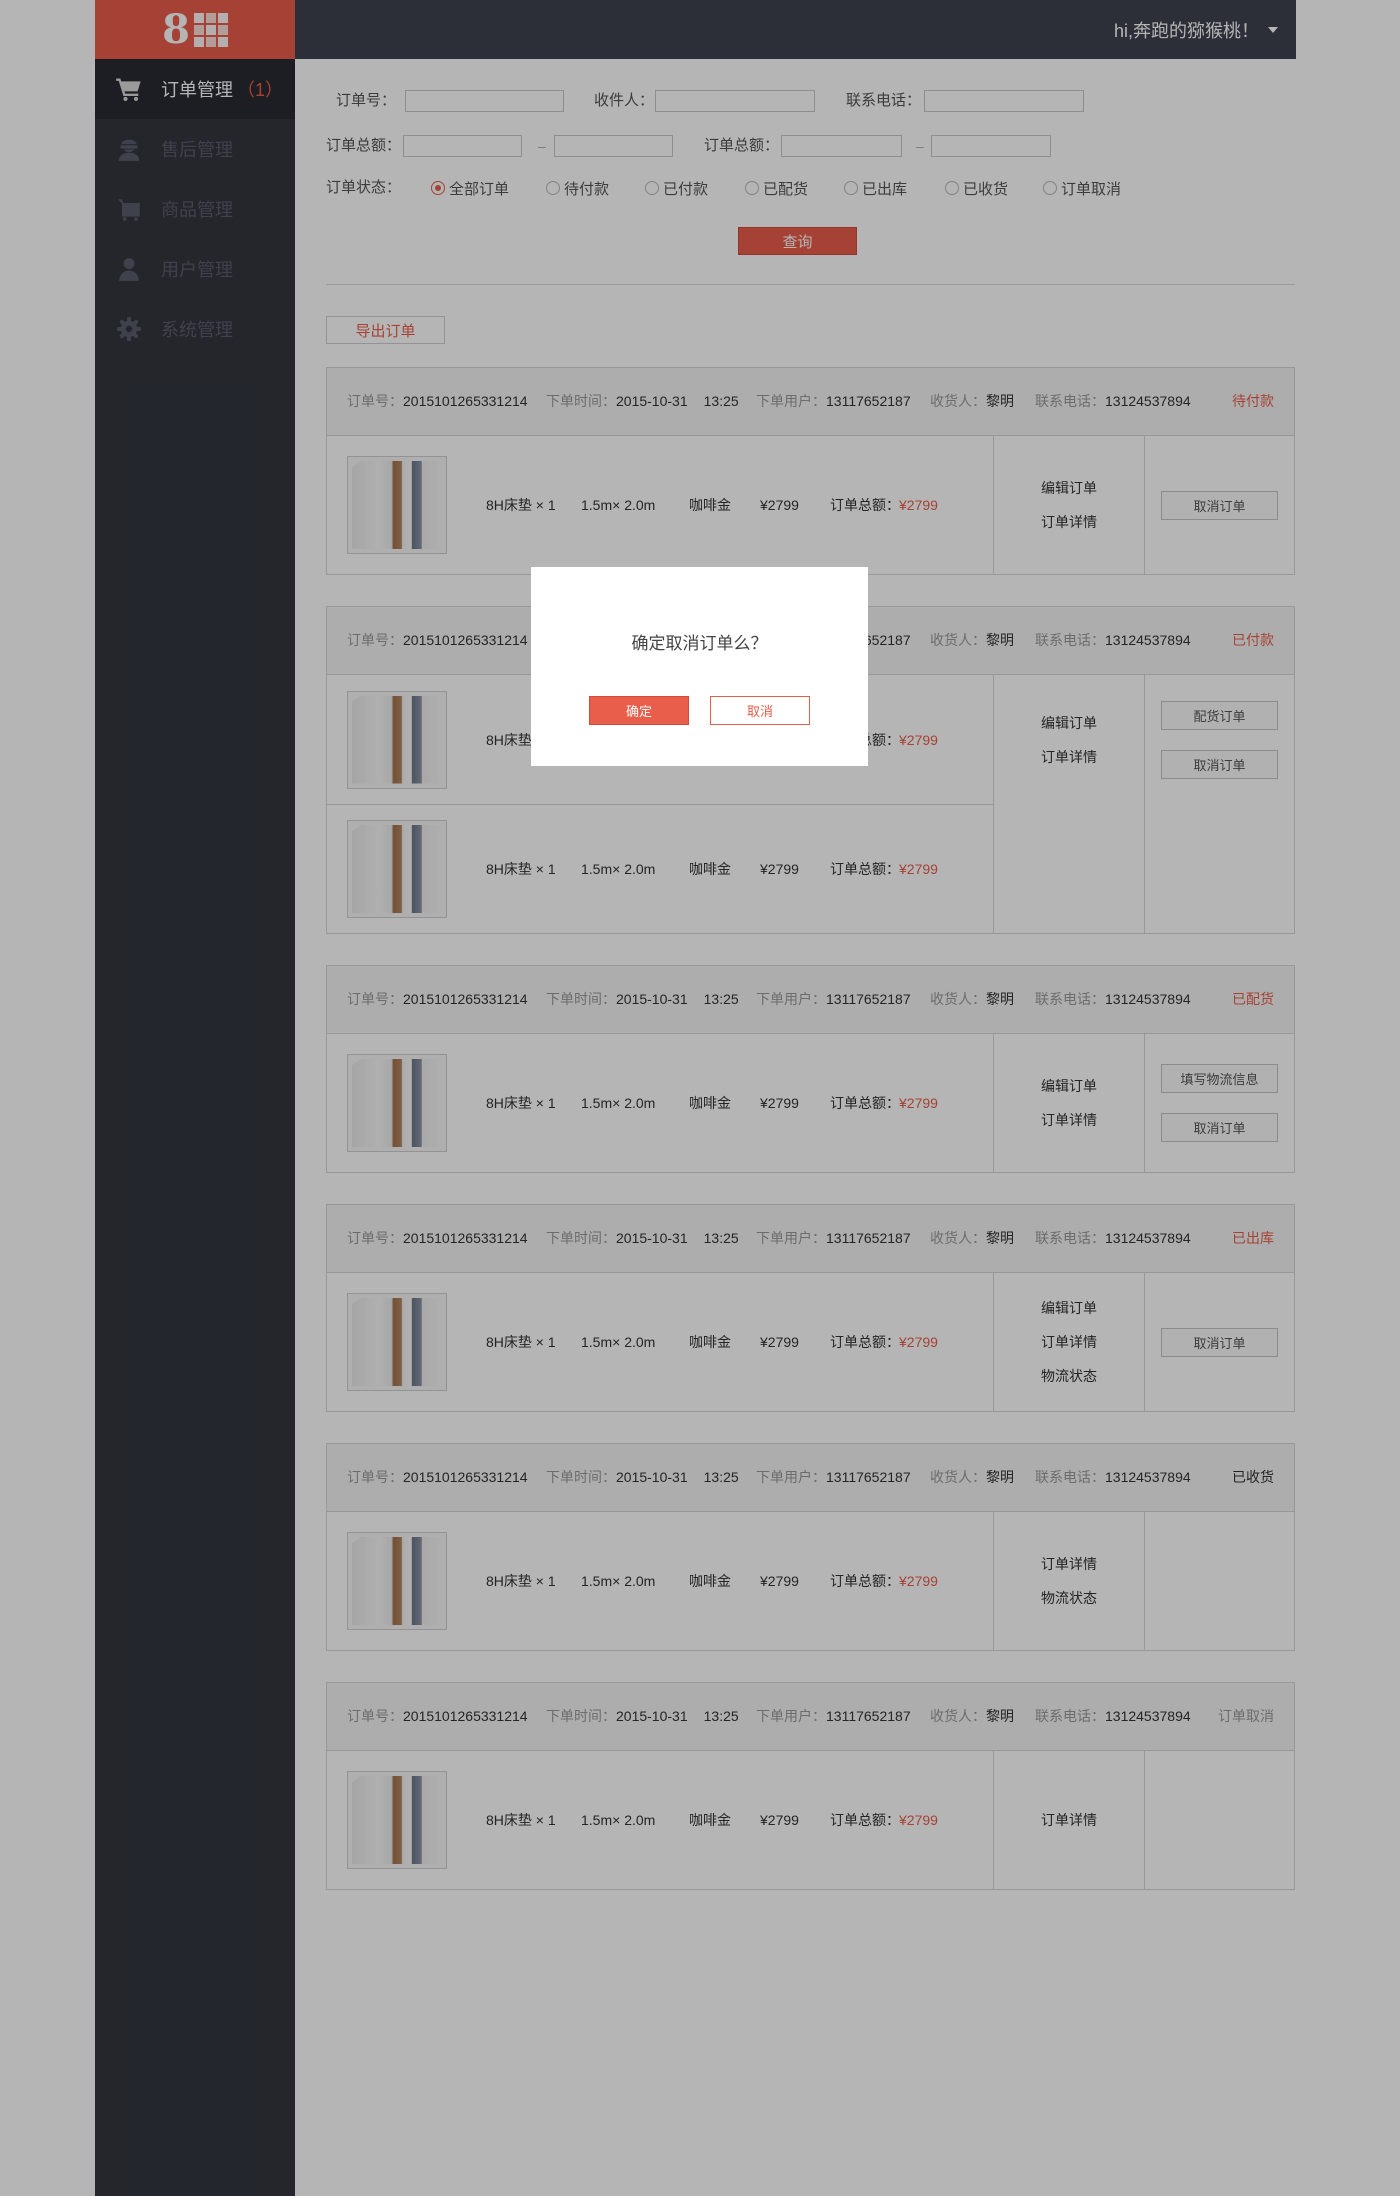 The image size is (1400, 2196). What do you see at coordinates (760, 710) in the screenshot?
I see `cancel-button: 取消` at bounding box center [760, 710].